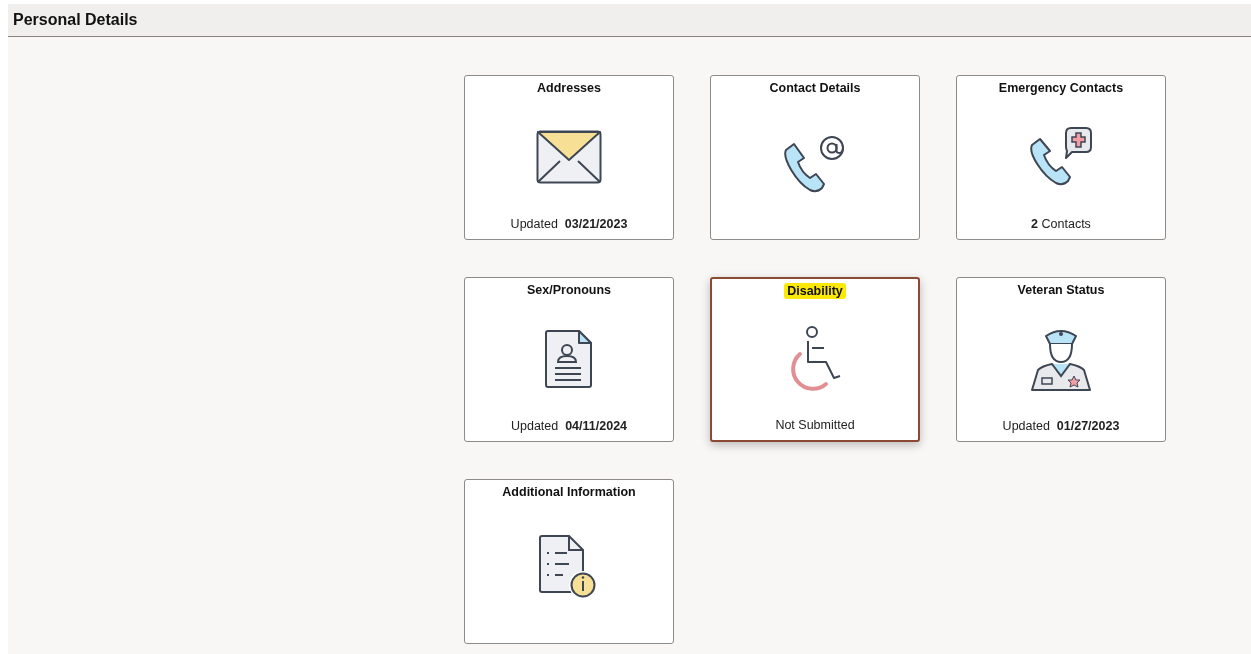  Describe the element at coordinates (568, 290) in the screenshot. I see `tile-title: Sex/Pronouns` at that location.